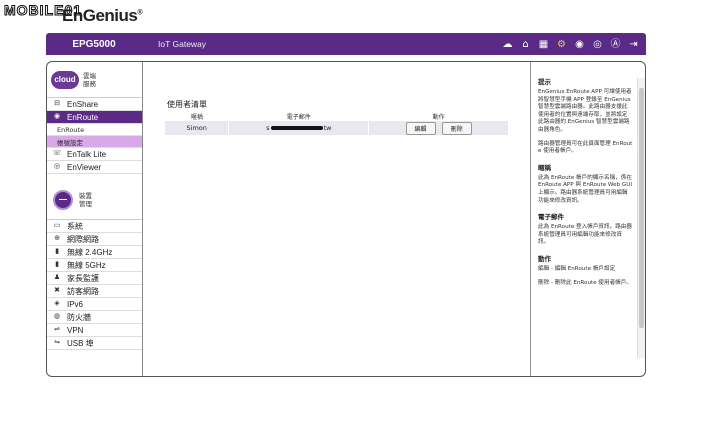 This screenshot has height=433, width=720. Describe the element at coordinates (544, 167) in the screenshot. I see `help-nickname-title: 暱稱` at that location.